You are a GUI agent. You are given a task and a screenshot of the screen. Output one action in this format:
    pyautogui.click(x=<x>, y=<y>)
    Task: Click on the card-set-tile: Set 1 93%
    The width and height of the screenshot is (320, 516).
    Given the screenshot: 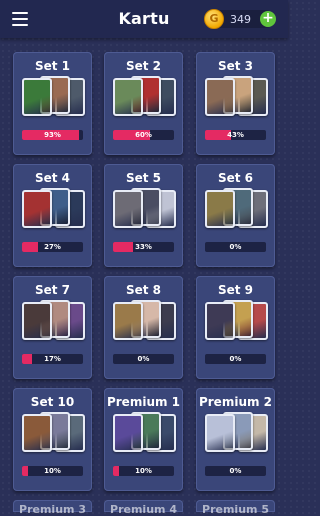 What is the action you would take?
    pyautogui.click(x=52, y=103)
    